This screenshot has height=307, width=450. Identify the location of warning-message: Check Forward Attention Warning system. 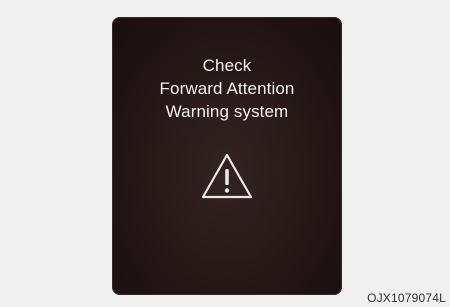
(227, 88).